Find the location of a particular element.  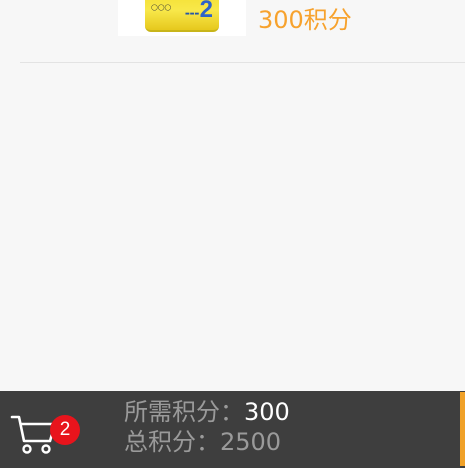

cart-count-badge: 2 is located at coordinates (65, 430).